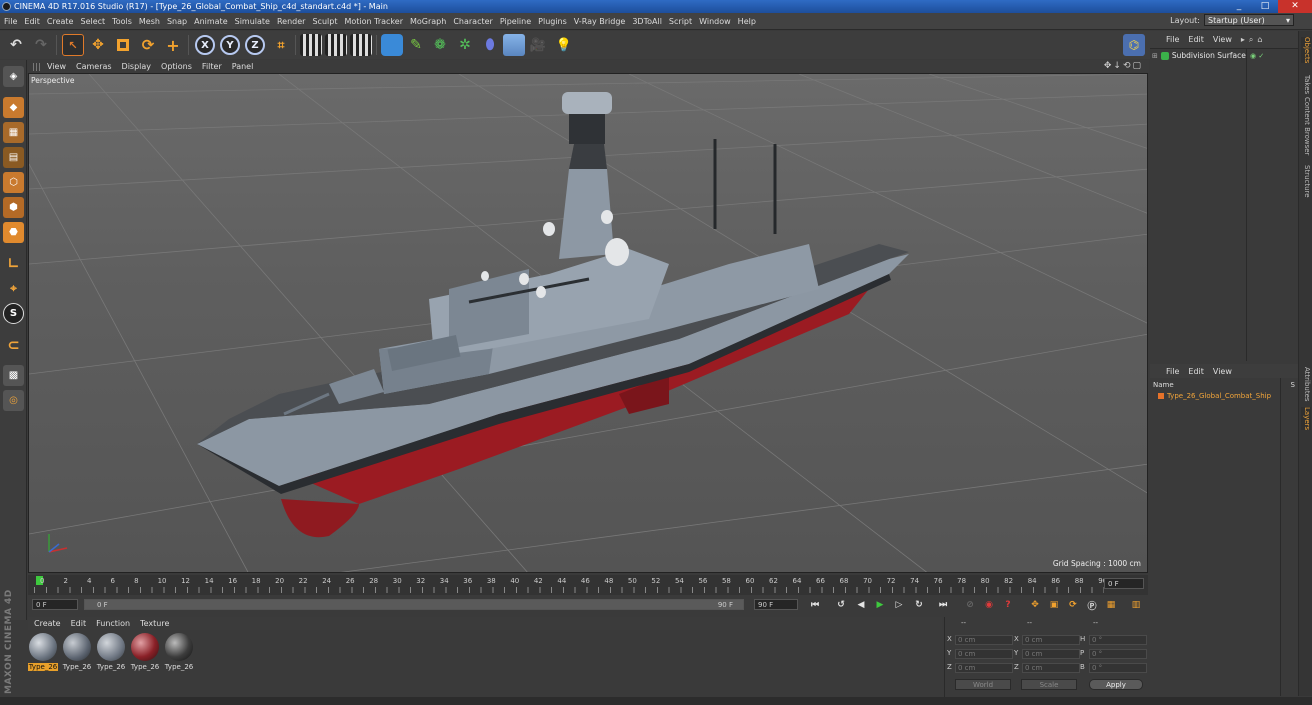 The width and height of the screenshot is (1312, 705). Describe the element at coordinates (473, 21) in the screenshot. I see `menu-character: Character` at that location.